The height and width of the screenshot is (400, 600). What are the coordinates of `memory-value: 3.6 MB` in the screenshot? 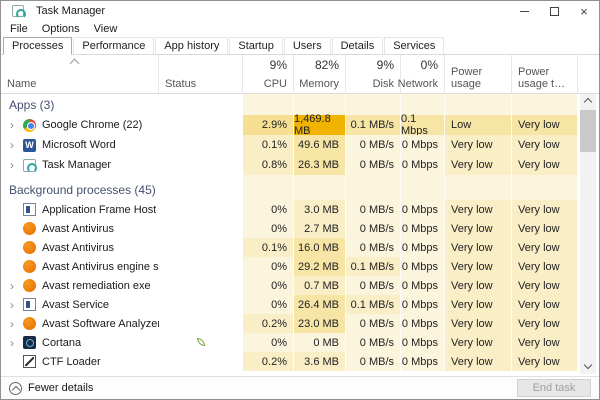 It's located at (320, 361).